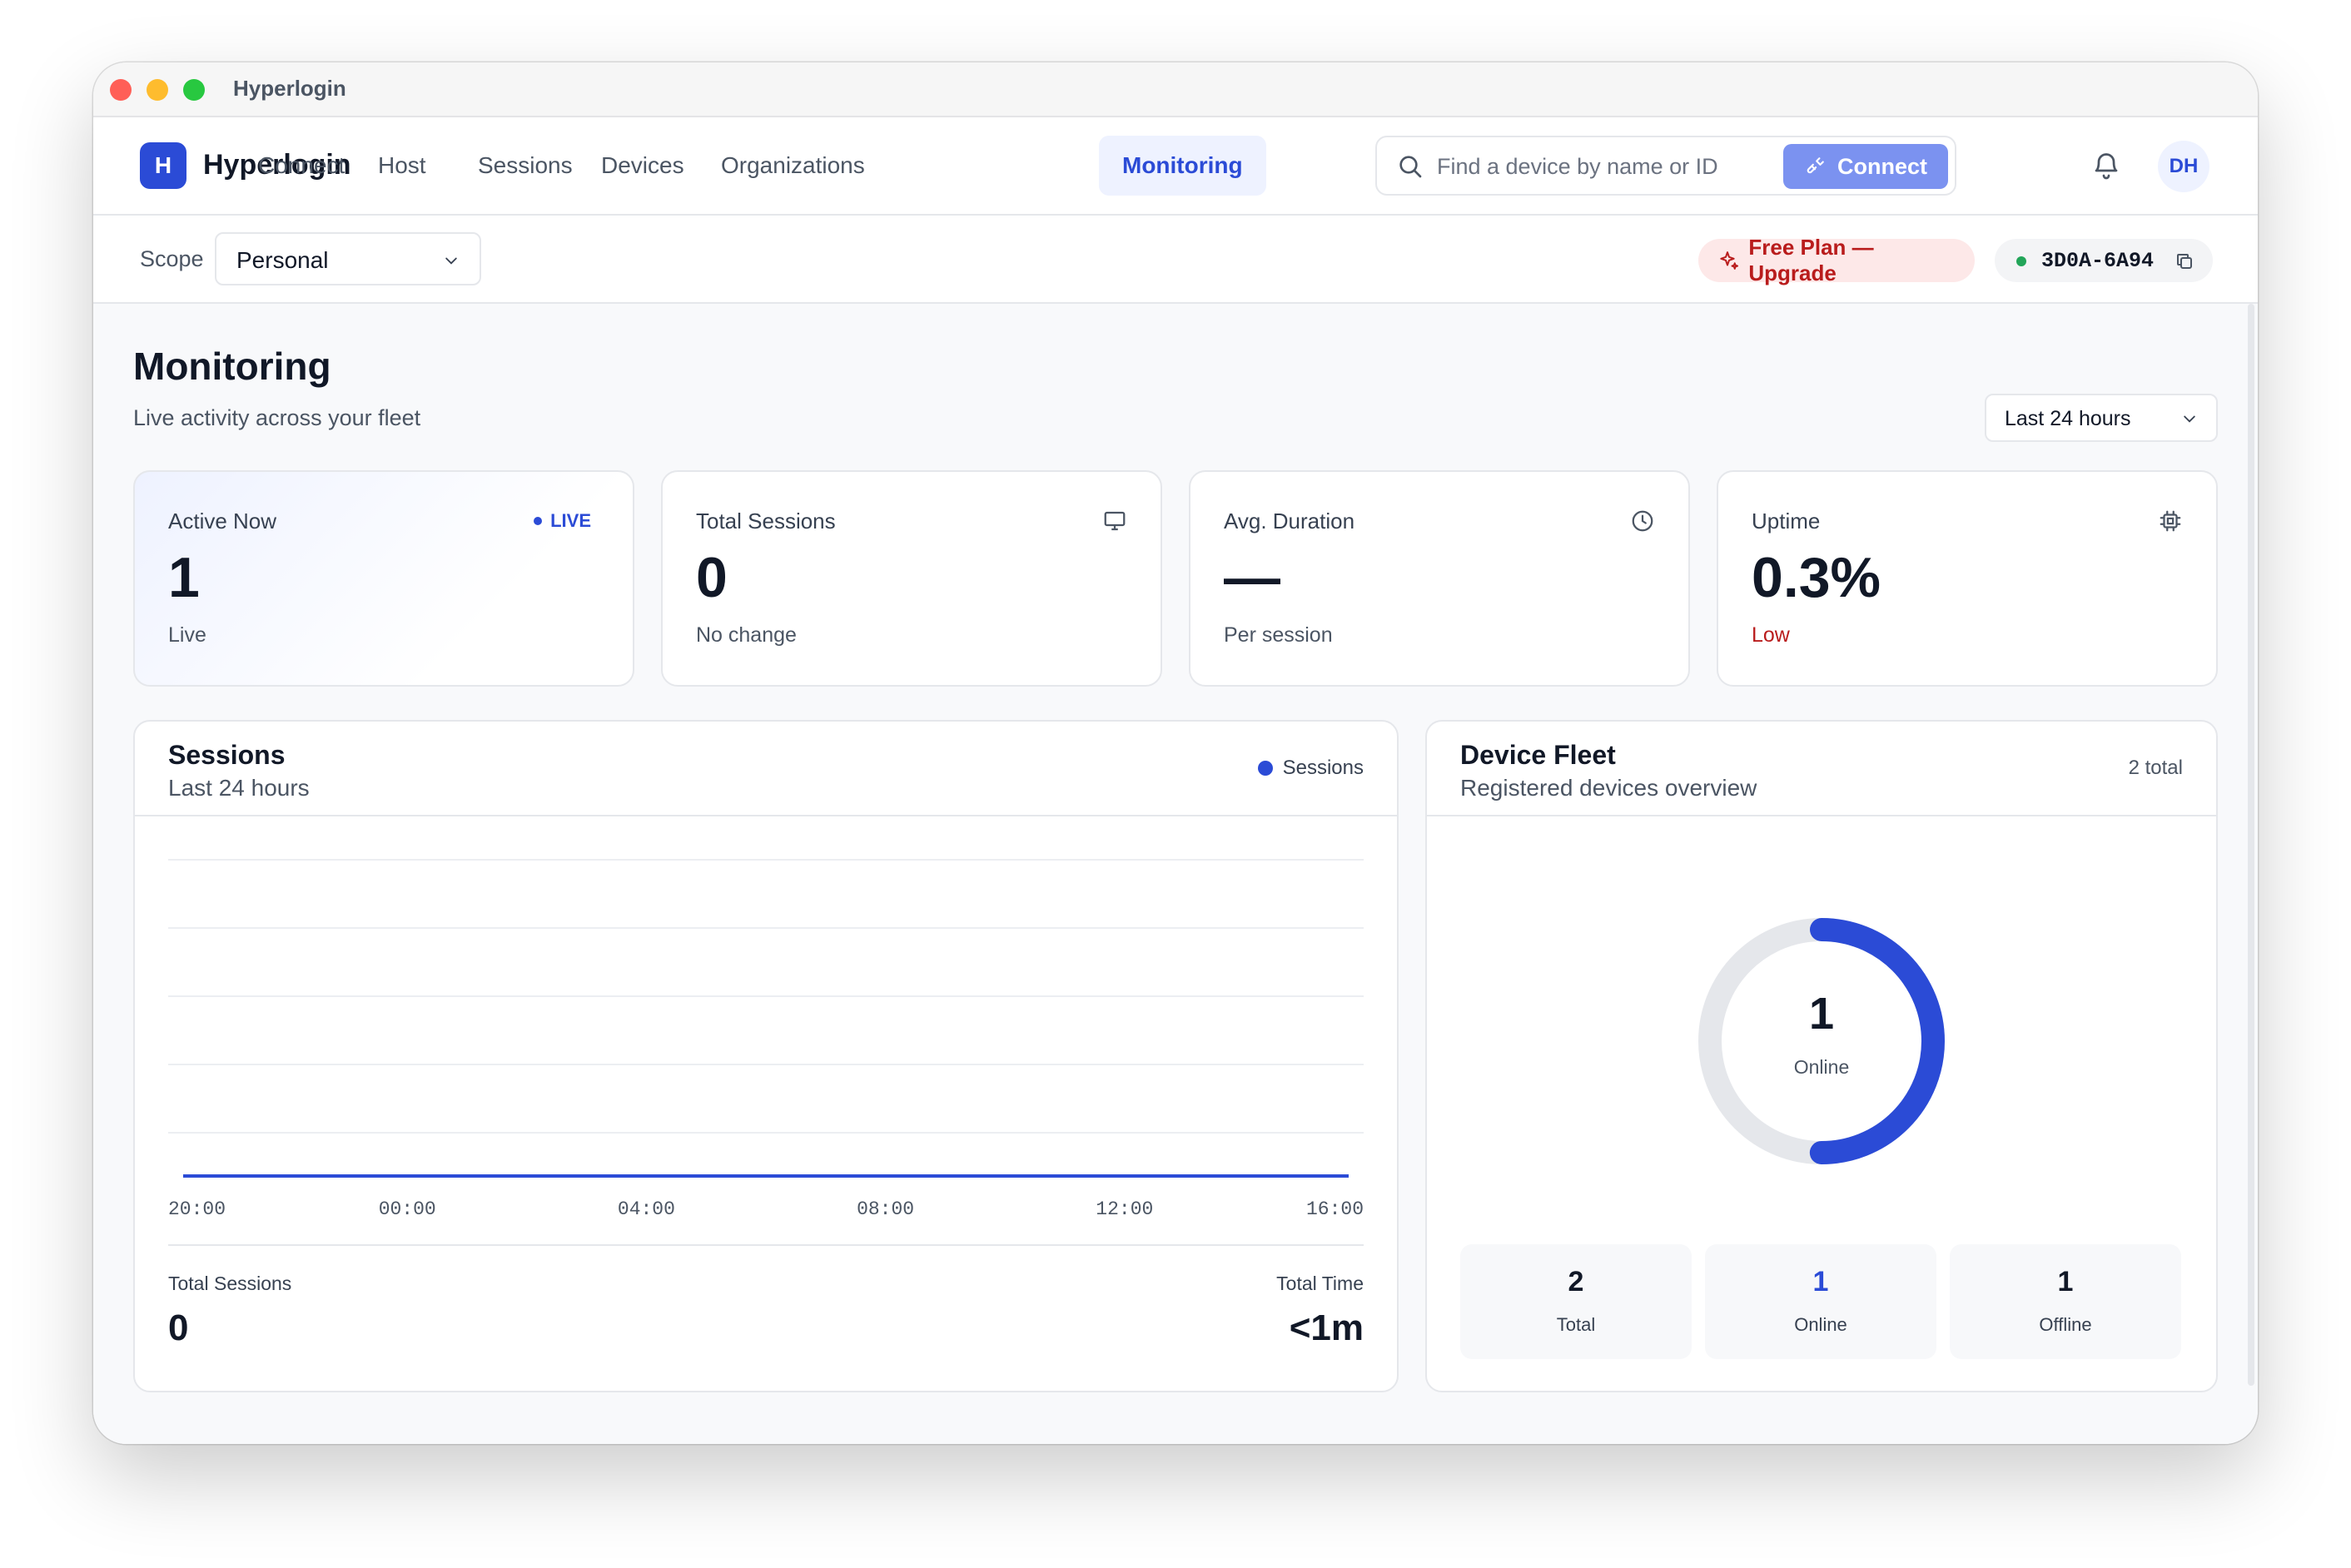  What do you see at coordinates (712, 577) in the screenshot?
I see `stat-value: 0` at bounding box center [712, 577].